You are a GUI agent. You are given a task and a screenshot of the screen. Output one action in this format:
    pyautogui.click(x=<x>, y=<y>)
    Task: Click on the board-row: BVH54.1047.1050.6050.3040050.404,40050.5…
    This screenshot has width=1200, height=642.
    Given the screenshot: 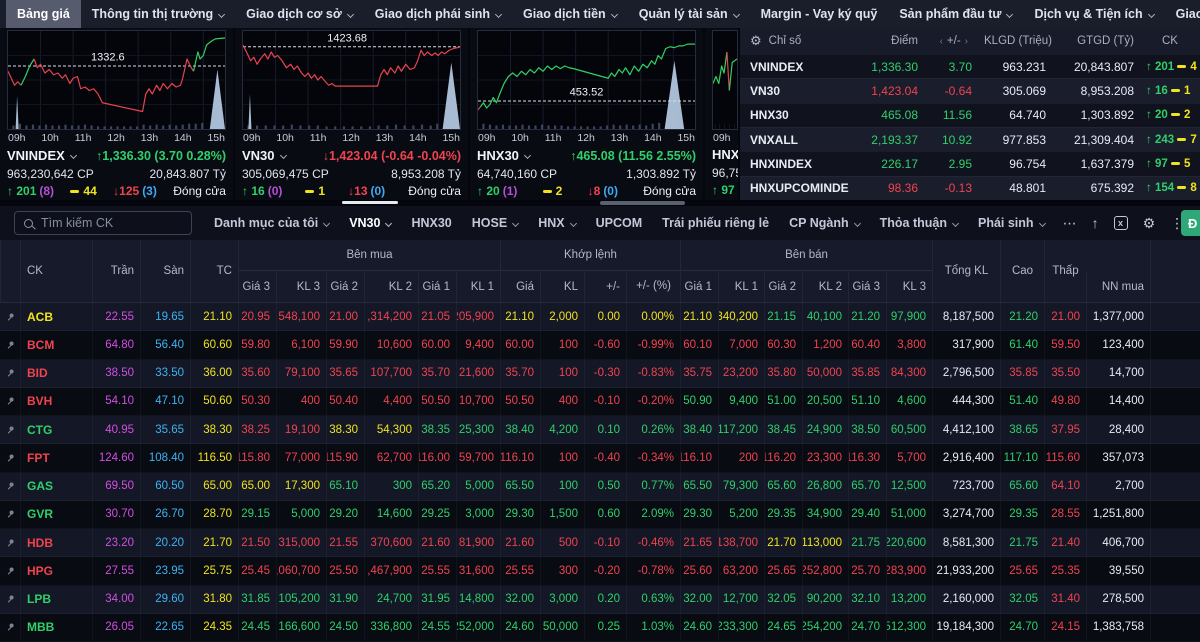 What is the action you would take?
    pyautogui.click(x=600, y=402)
    